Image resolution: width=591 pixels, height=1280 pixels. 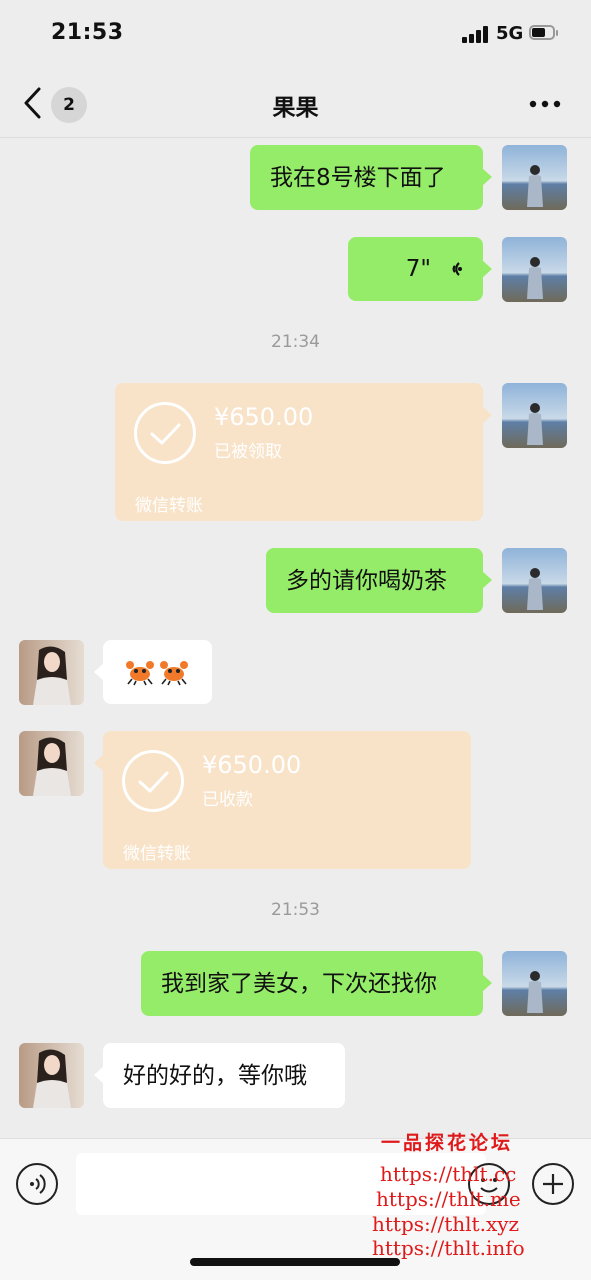 I want to click on message-bubble: 我到家了美女，下次还找你, so click(x=312, y=983).